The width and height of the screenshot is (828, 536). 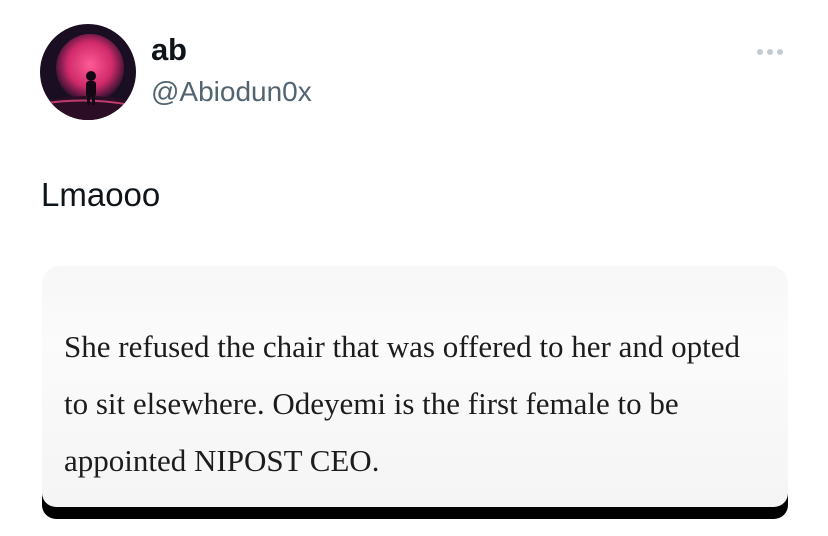 I want to click on avatar, so click(x=88, y=72).